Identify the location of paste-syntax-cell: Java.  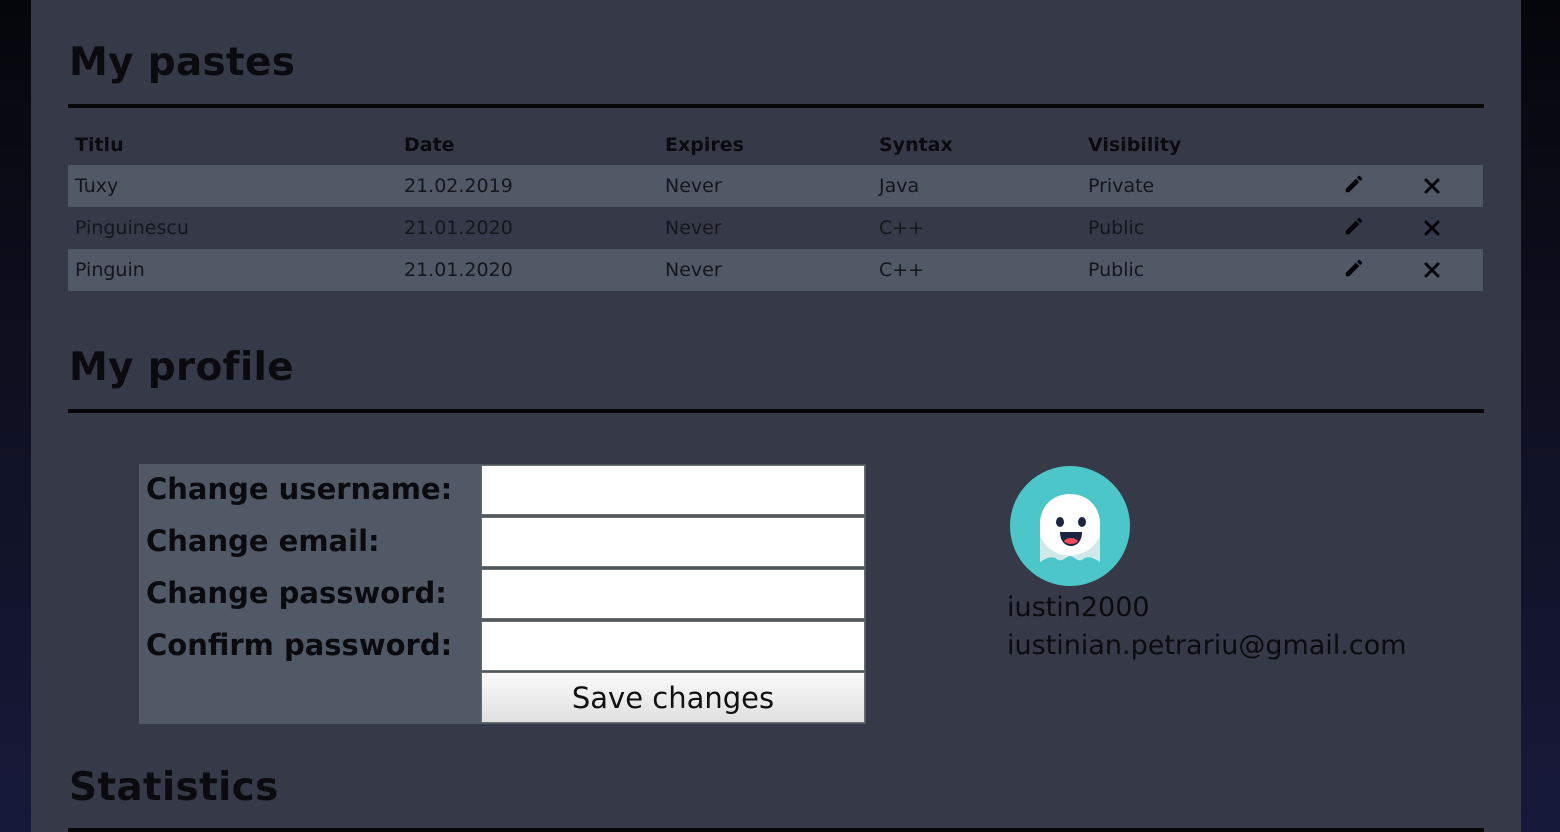
(976, 186).